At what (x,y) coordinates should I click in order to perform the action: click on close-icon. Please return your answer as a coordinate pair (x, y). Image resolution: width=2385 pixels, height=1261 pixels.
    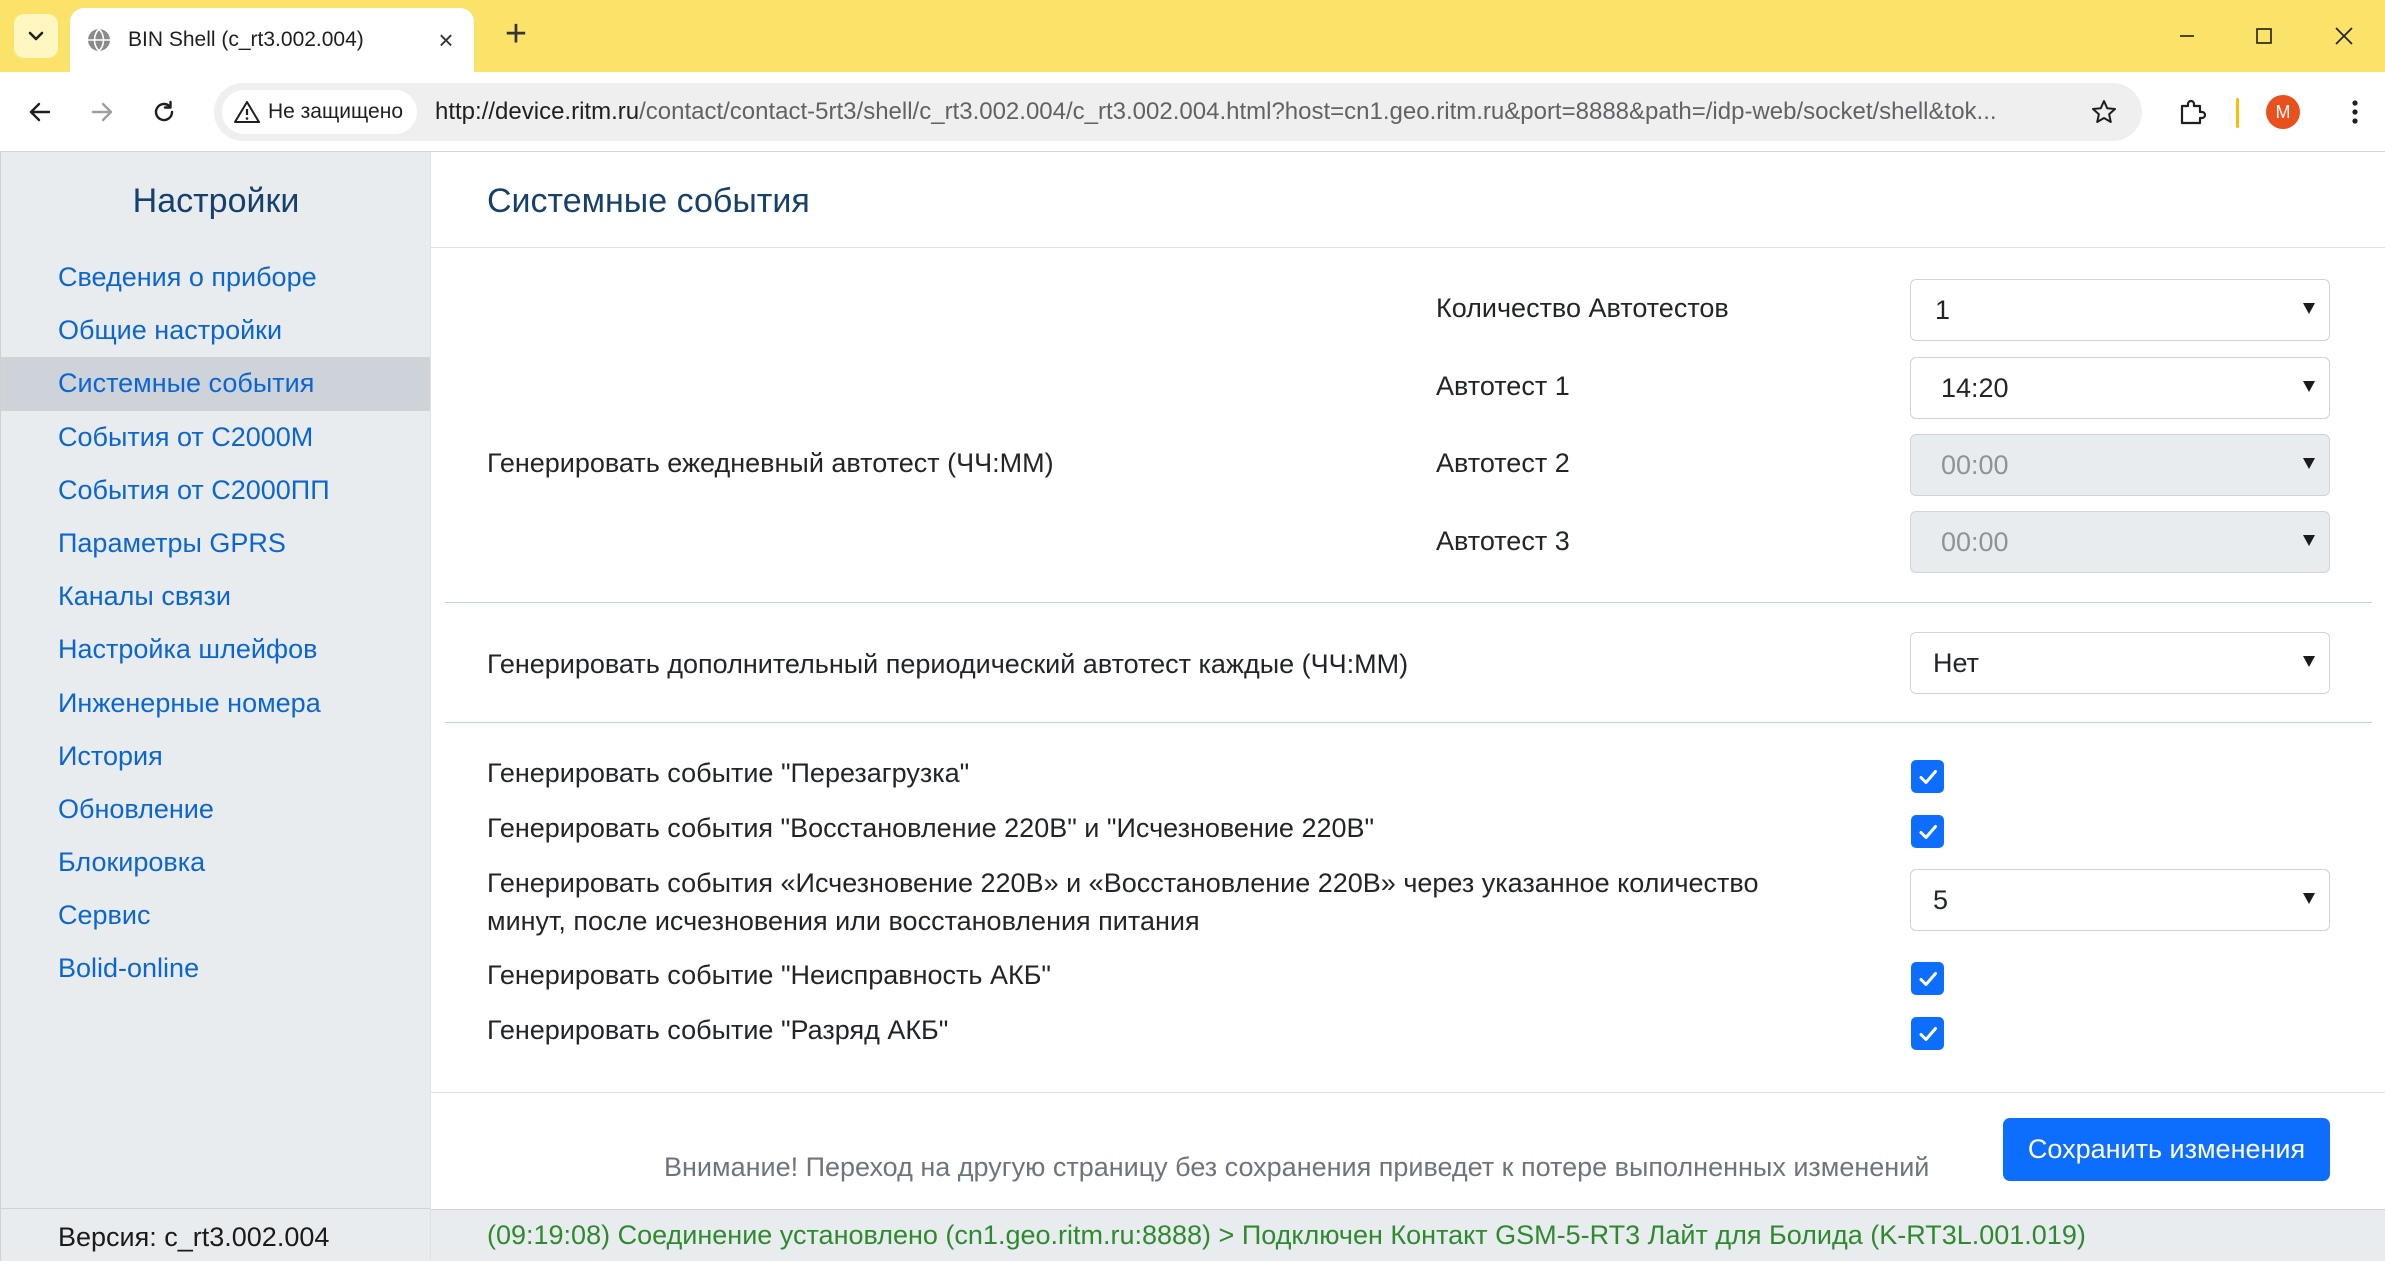
    Looking at the image, I should click on (2344, 36).